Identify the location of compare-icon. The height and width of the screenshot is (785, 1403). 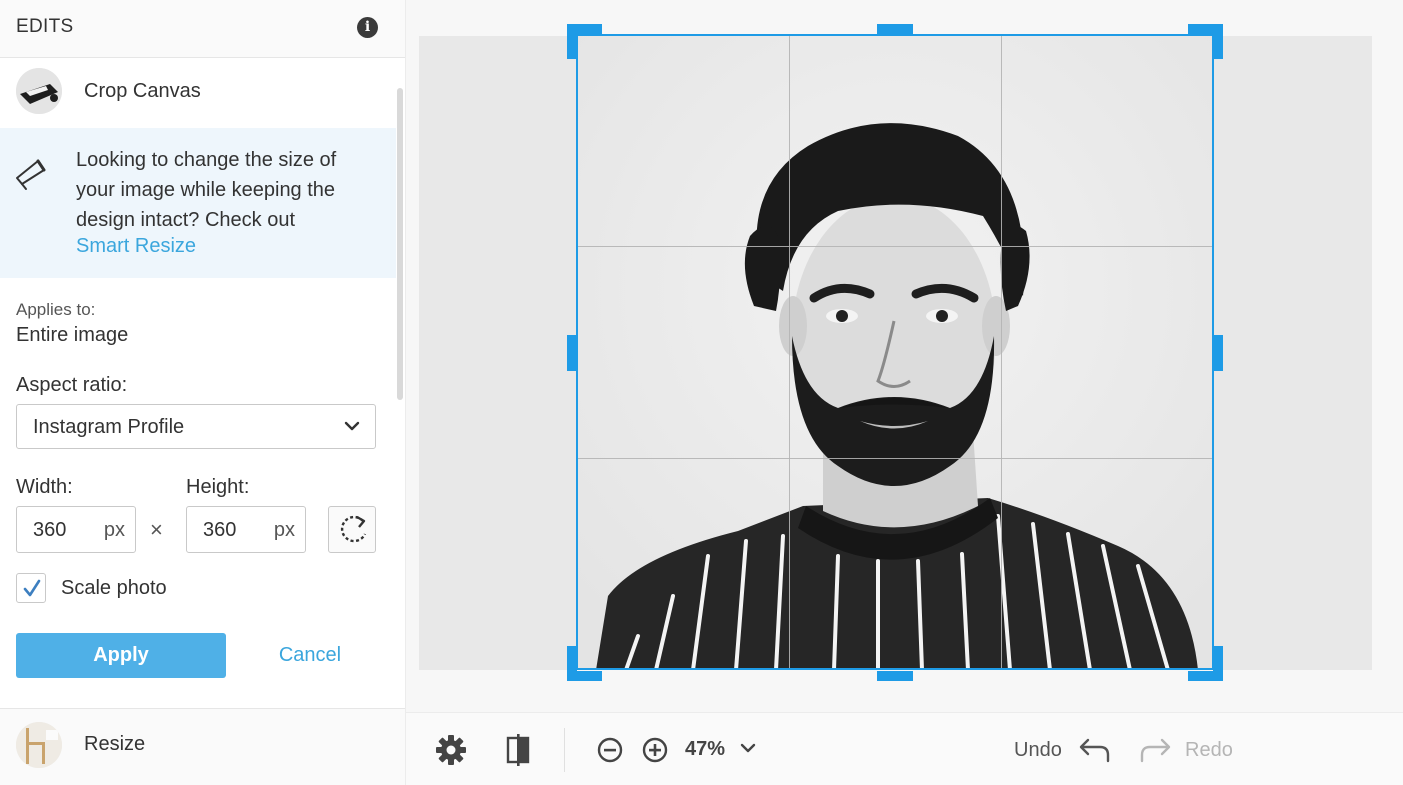
(519, 750).